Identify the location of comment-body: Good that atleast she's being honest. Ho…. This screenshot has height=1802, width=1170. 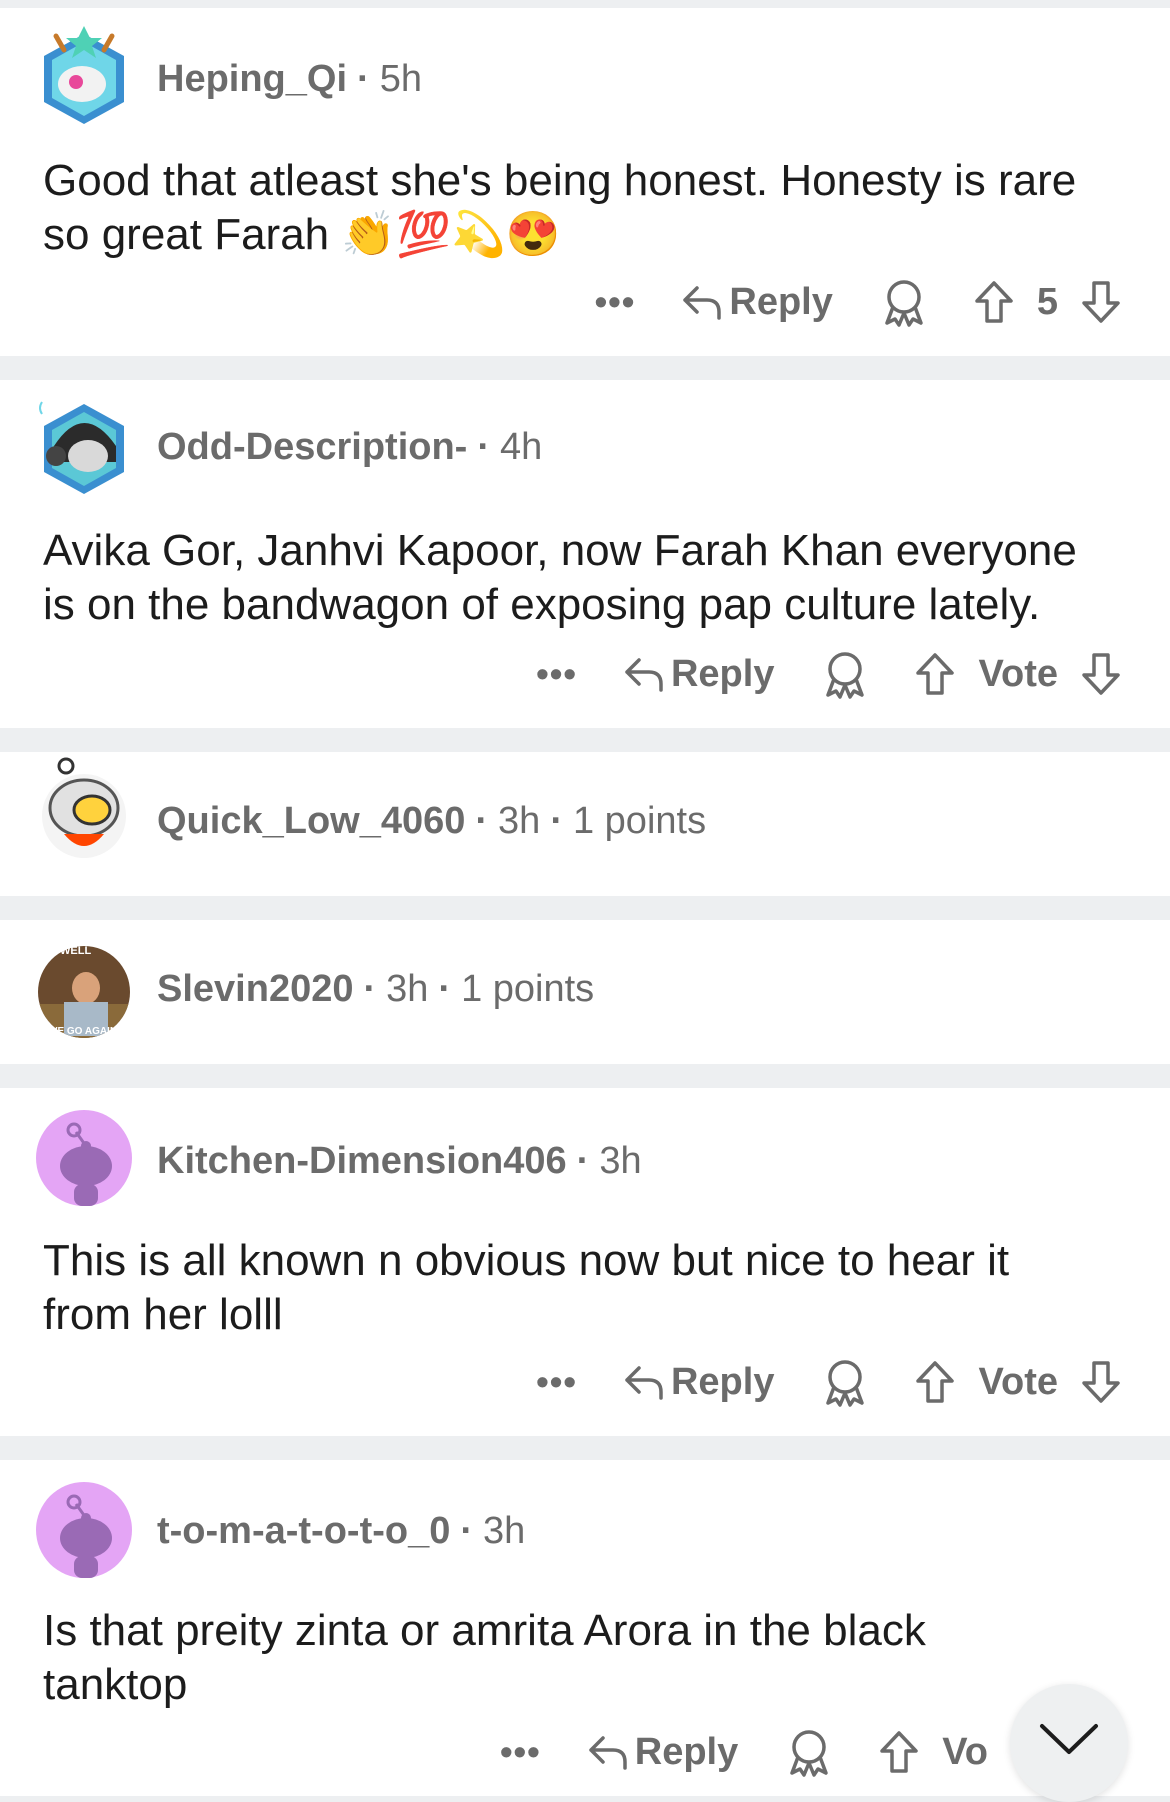
(573, 208).